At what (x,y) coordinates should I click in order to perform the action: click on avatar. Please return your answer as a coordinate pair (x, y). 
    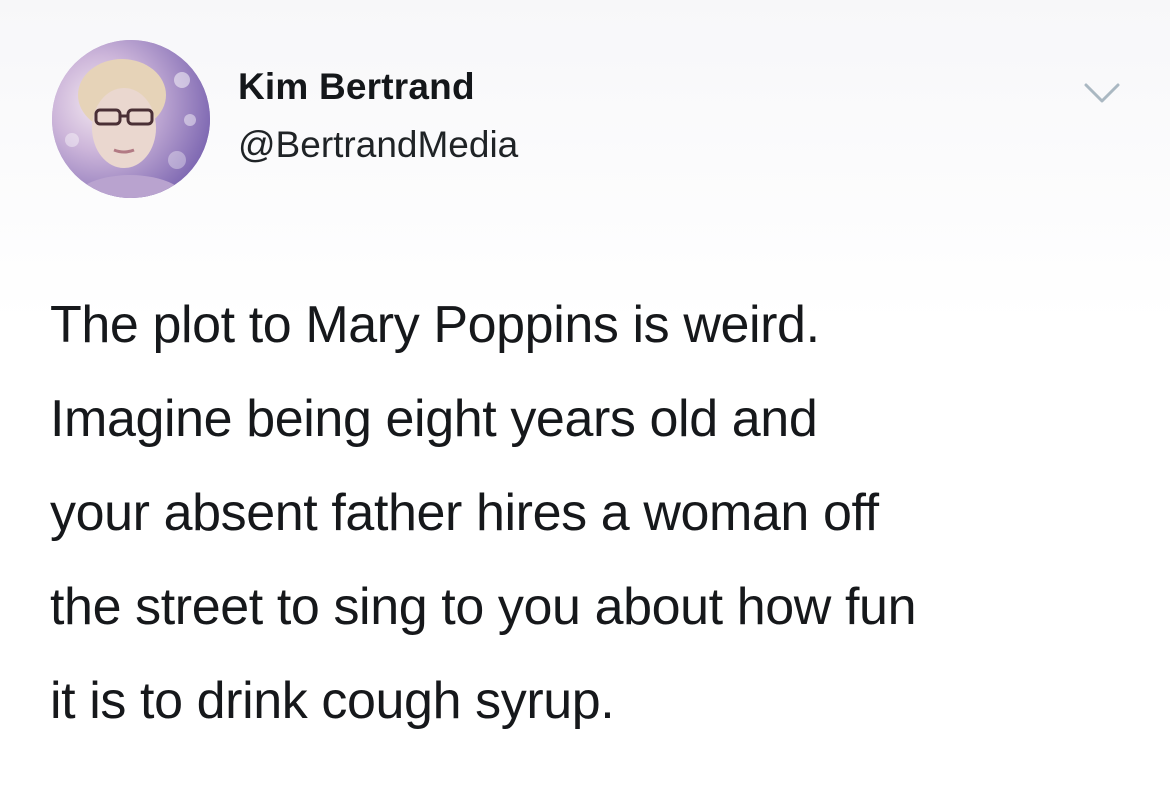
    Looking at the image, I should click on (131, 119).